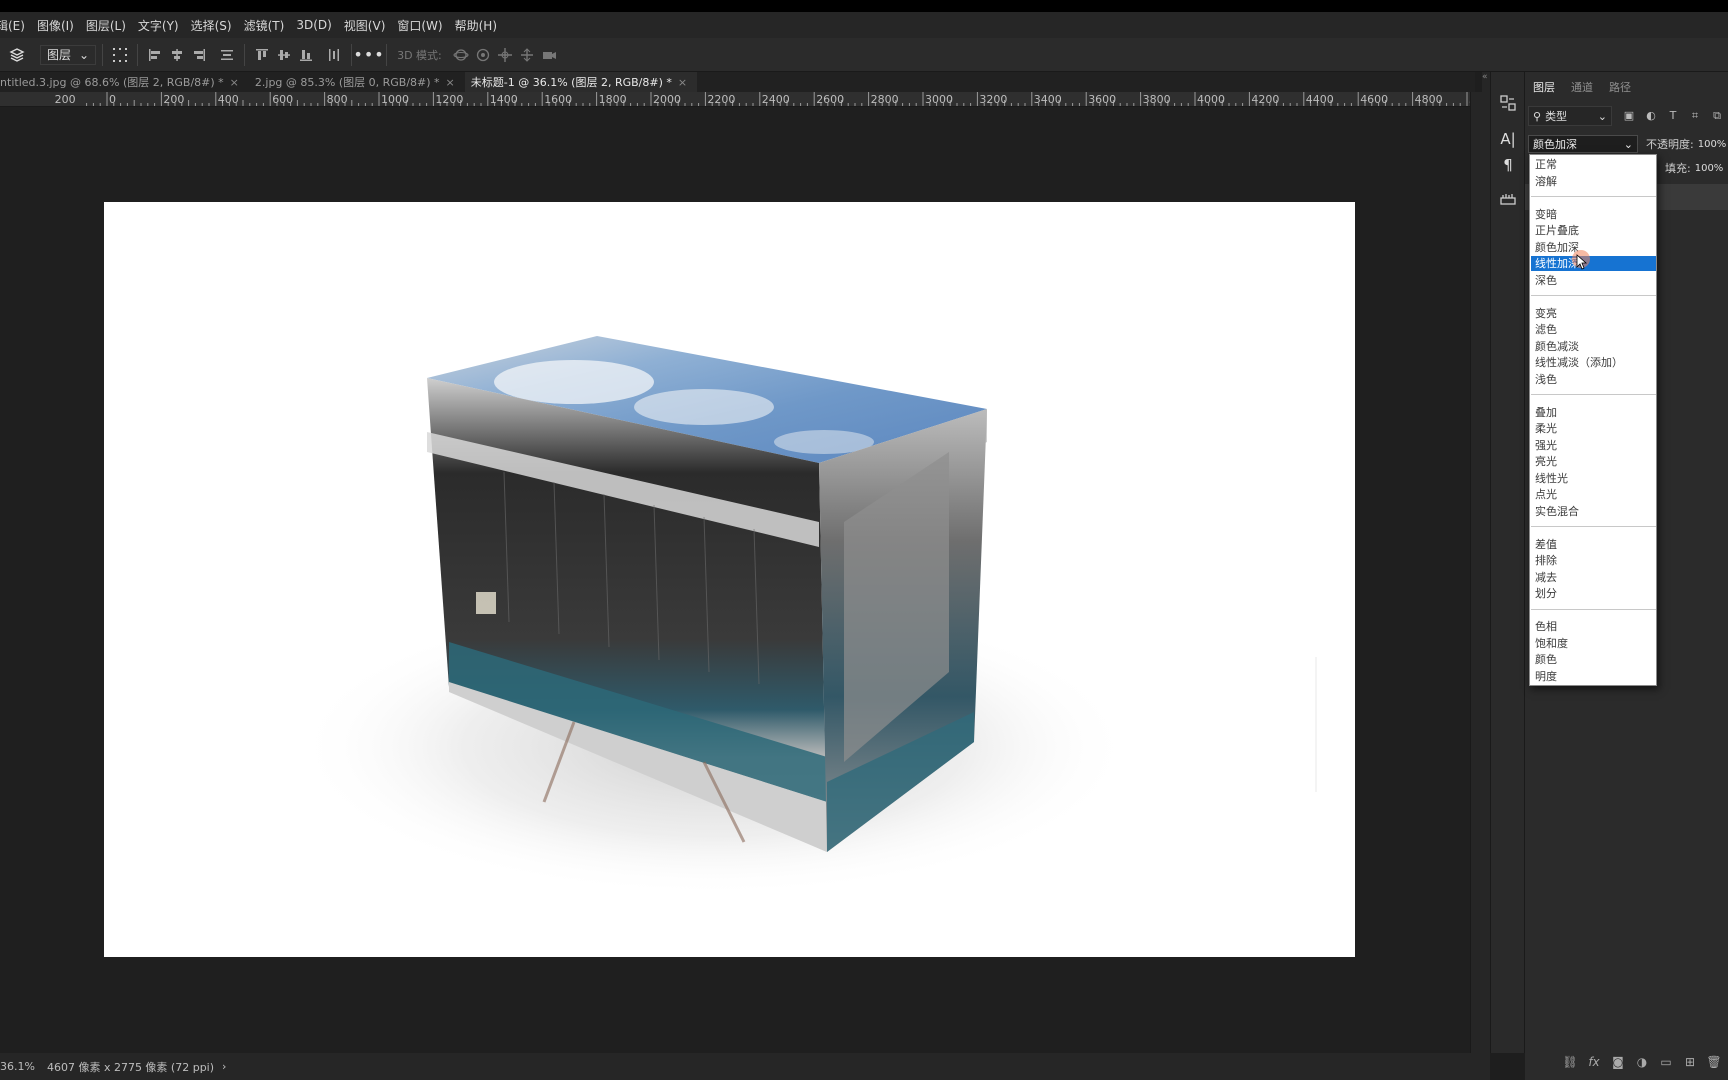 This screenshot has height=1080, width=1728. I want to click on menu-item: 编辑(E), so click(15, 25).